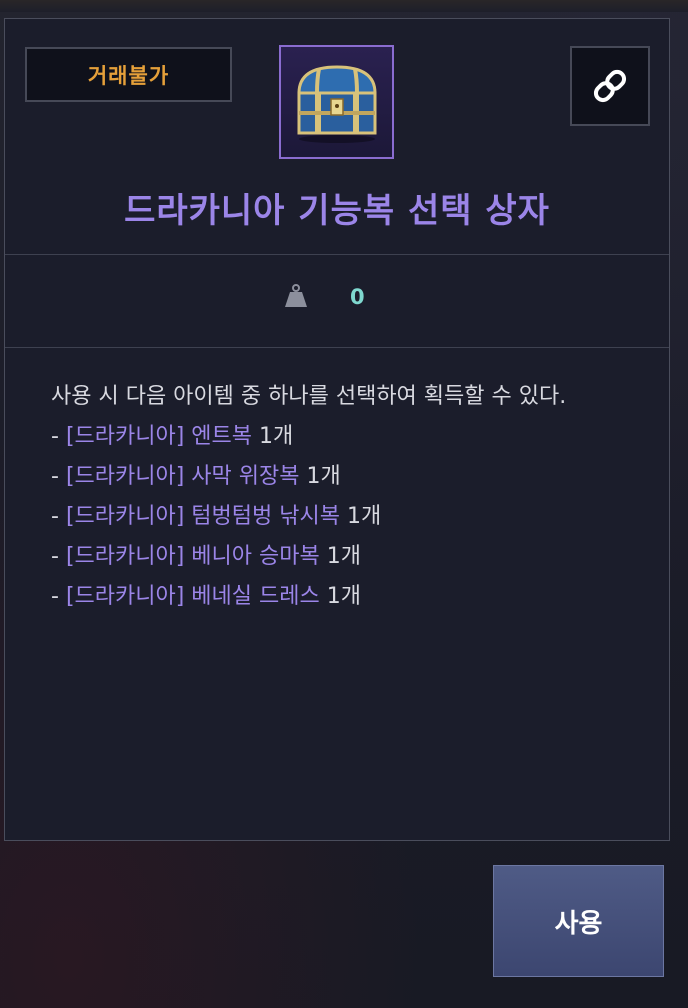 Image resolution: width=688 pixels, height=1008 pixels. I want to click on use-button: 사용, so click(578, 921).